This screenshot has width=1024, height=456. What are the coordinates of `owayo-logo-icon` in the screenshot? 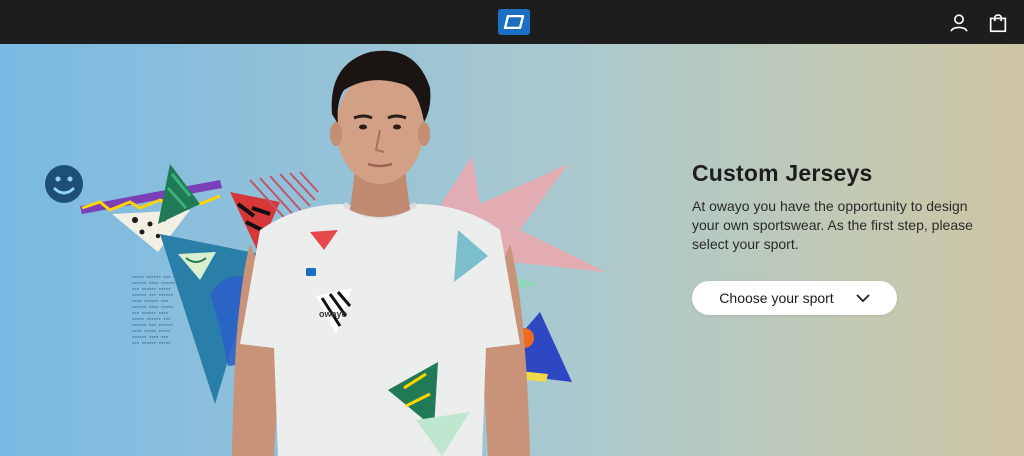 It's located at (514, 22).